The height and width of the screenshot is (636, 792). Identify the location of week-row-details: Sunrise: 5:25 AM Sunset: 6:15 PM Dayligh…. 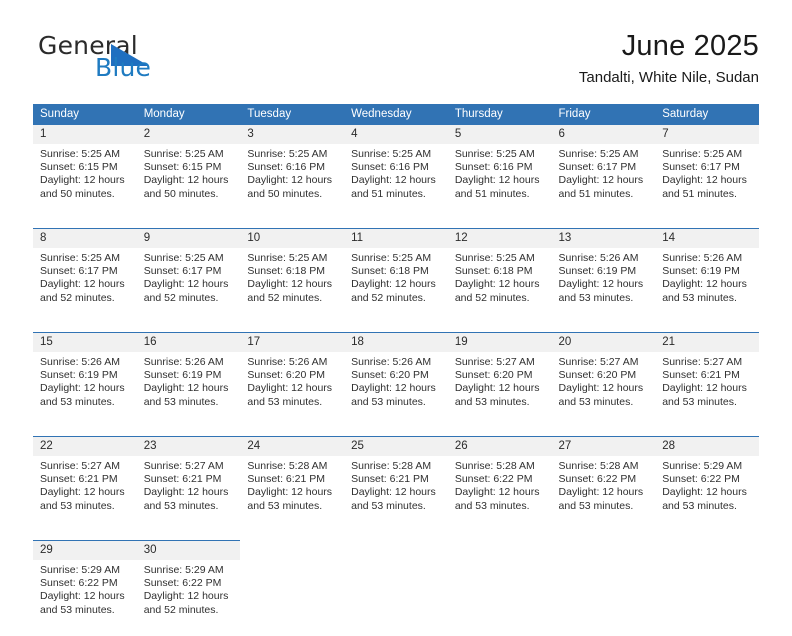
(396, 182).